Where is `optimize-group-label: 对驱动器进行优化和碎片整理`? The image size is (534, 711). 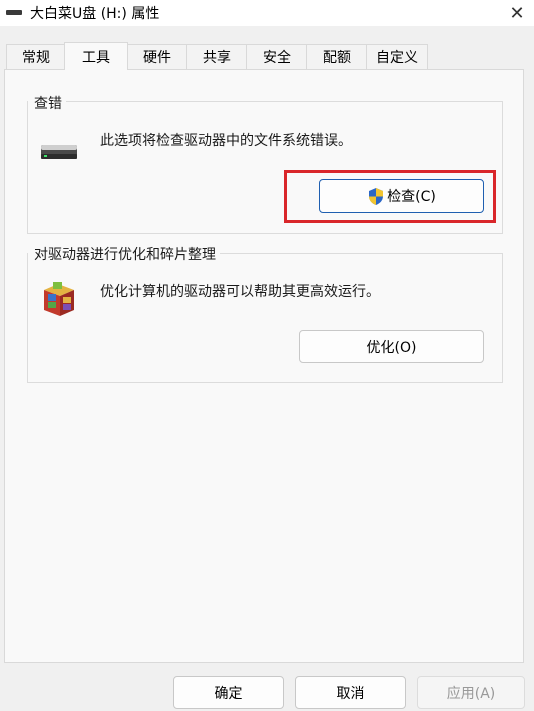 optimize-group-label: 对驱动器进行优化和碎片整理 is located at coordinates (124, 254).